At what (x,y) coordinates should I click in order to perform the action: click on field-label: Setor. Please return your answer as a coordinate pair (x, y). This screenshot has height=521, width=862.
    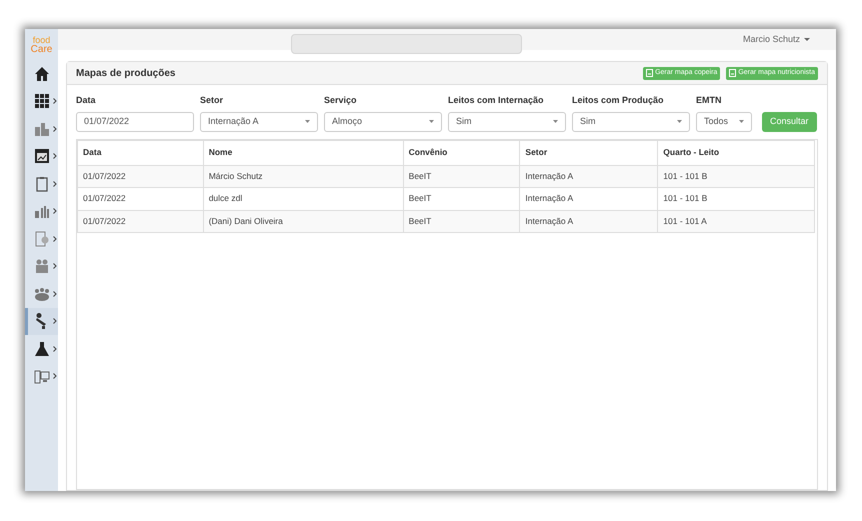
    Looking at the image, I should click on (212, 100).